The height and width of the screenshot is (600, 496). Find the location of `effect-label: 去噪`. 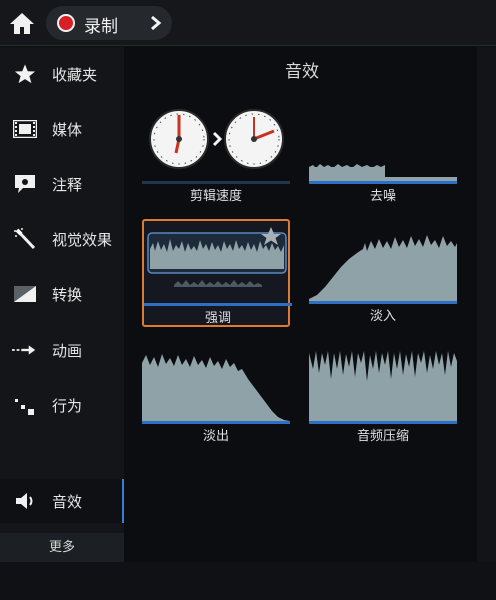

effect-label: 去噪 is located at coordinates (382, 196).